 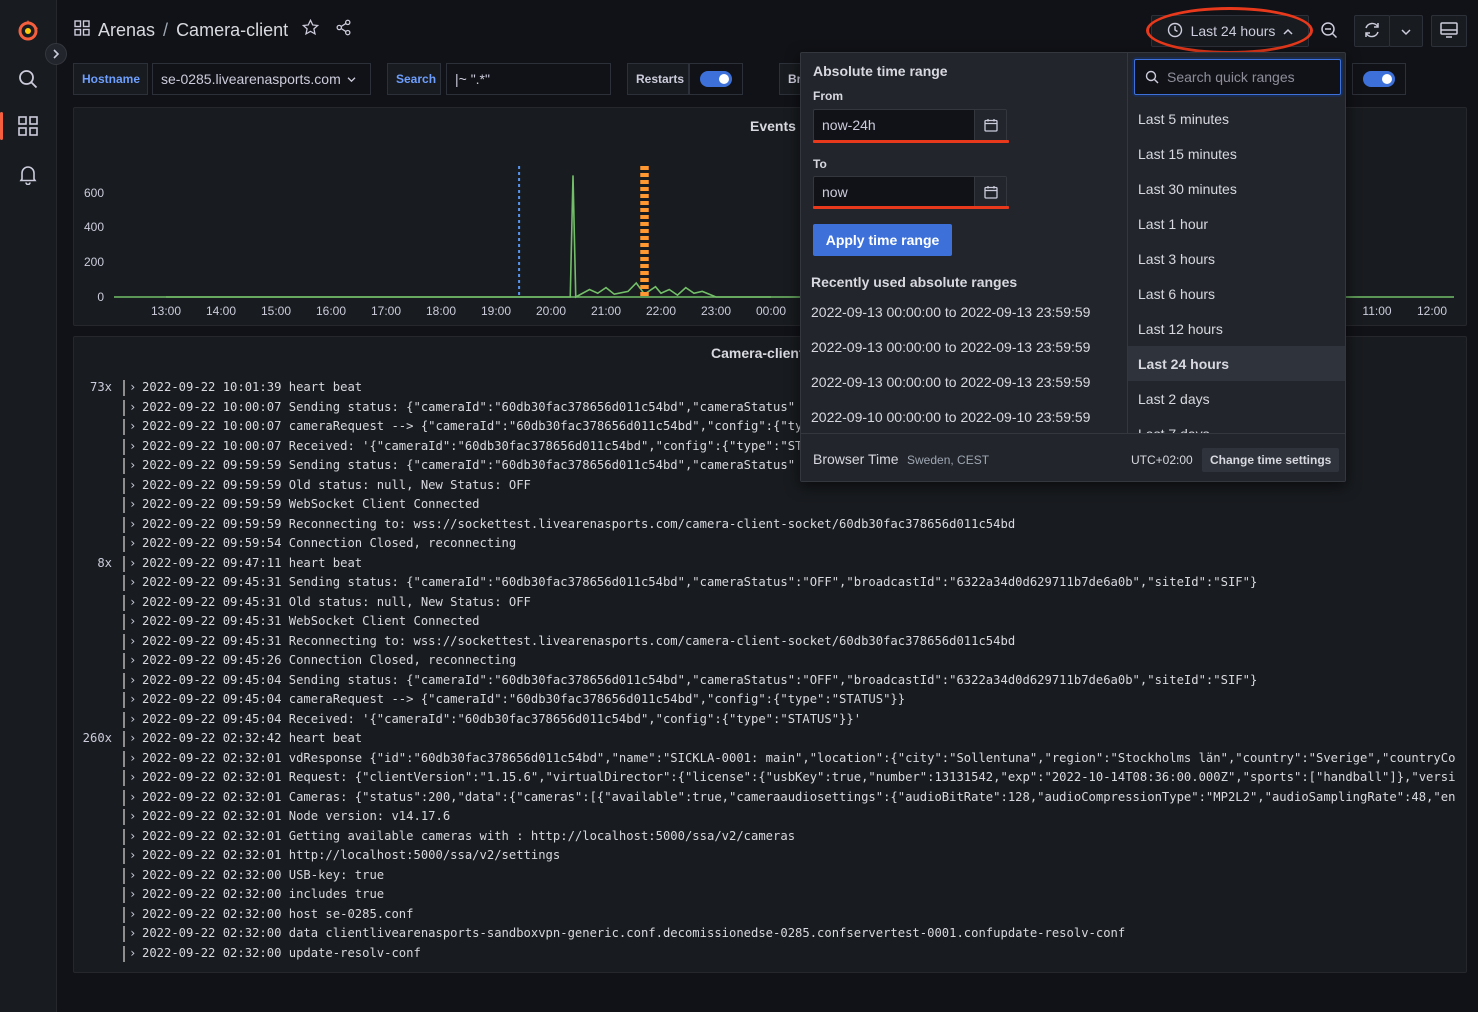 What do you see at coordinates (768, 954) in the screenshot?
I see `log-row: › 2022-09-22 02:32:00 update-resolv-conf` at bounding box center [768, 954].